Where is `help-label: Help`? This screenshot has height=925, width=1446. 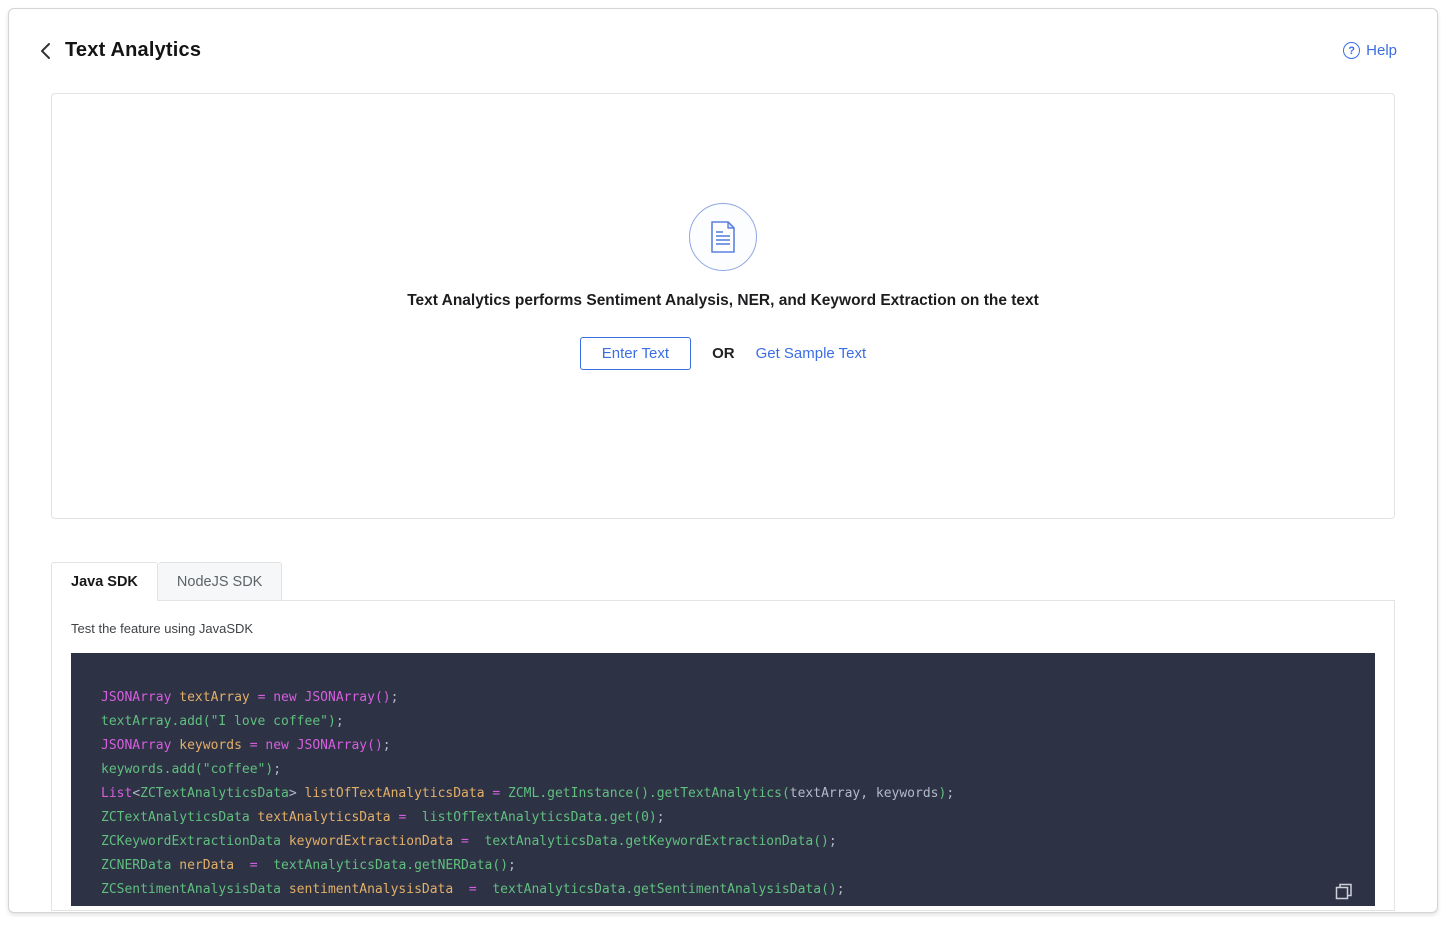 help-label: Help is located at coordinates (1381, 50).